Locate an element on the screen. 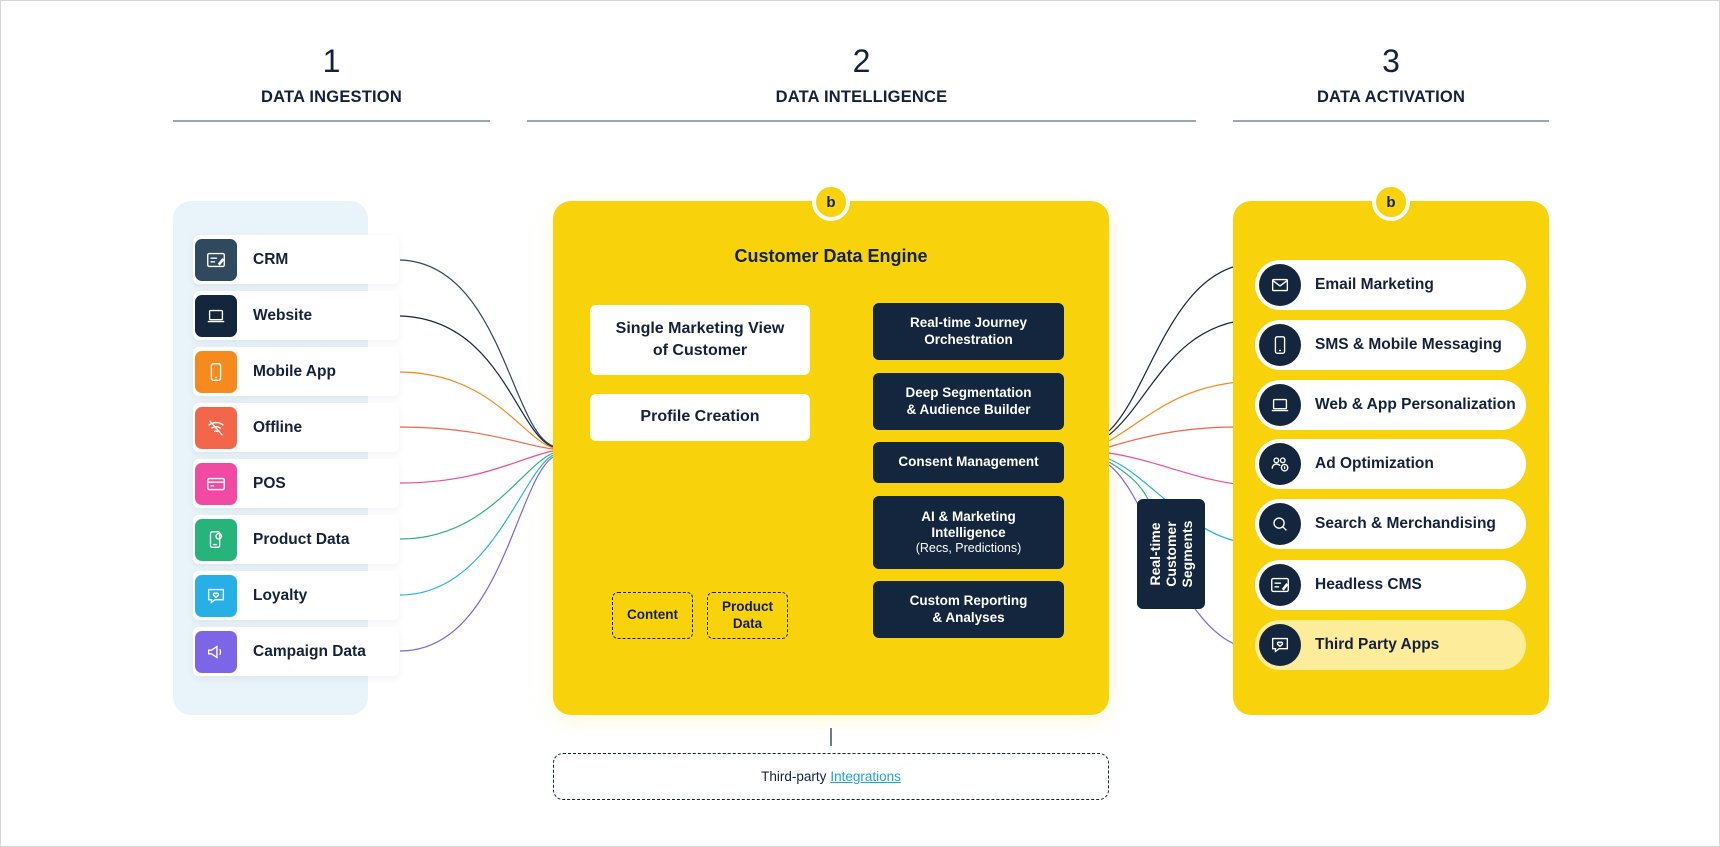 This screenshot has width=1720, height=847. megaphone-icon is located at coordinates (216, 651).